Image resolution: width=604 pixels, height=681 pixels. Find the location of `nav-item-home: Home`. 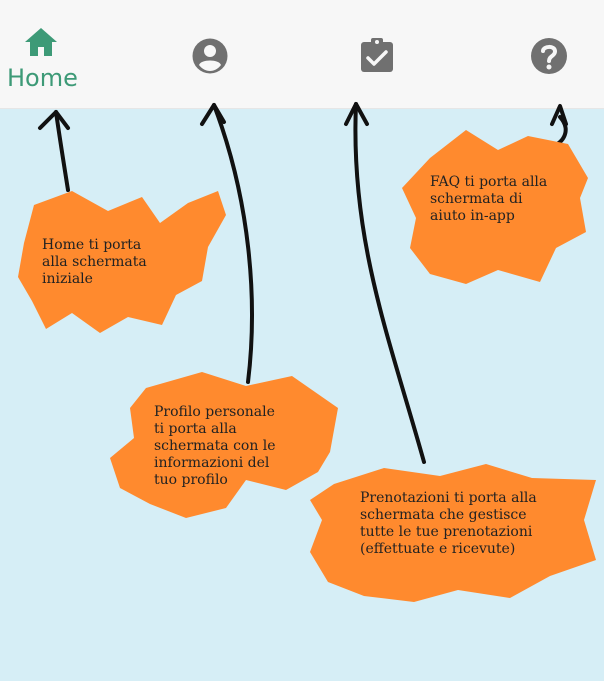

nav-item-home: Home is located at coordinates (42, 54).